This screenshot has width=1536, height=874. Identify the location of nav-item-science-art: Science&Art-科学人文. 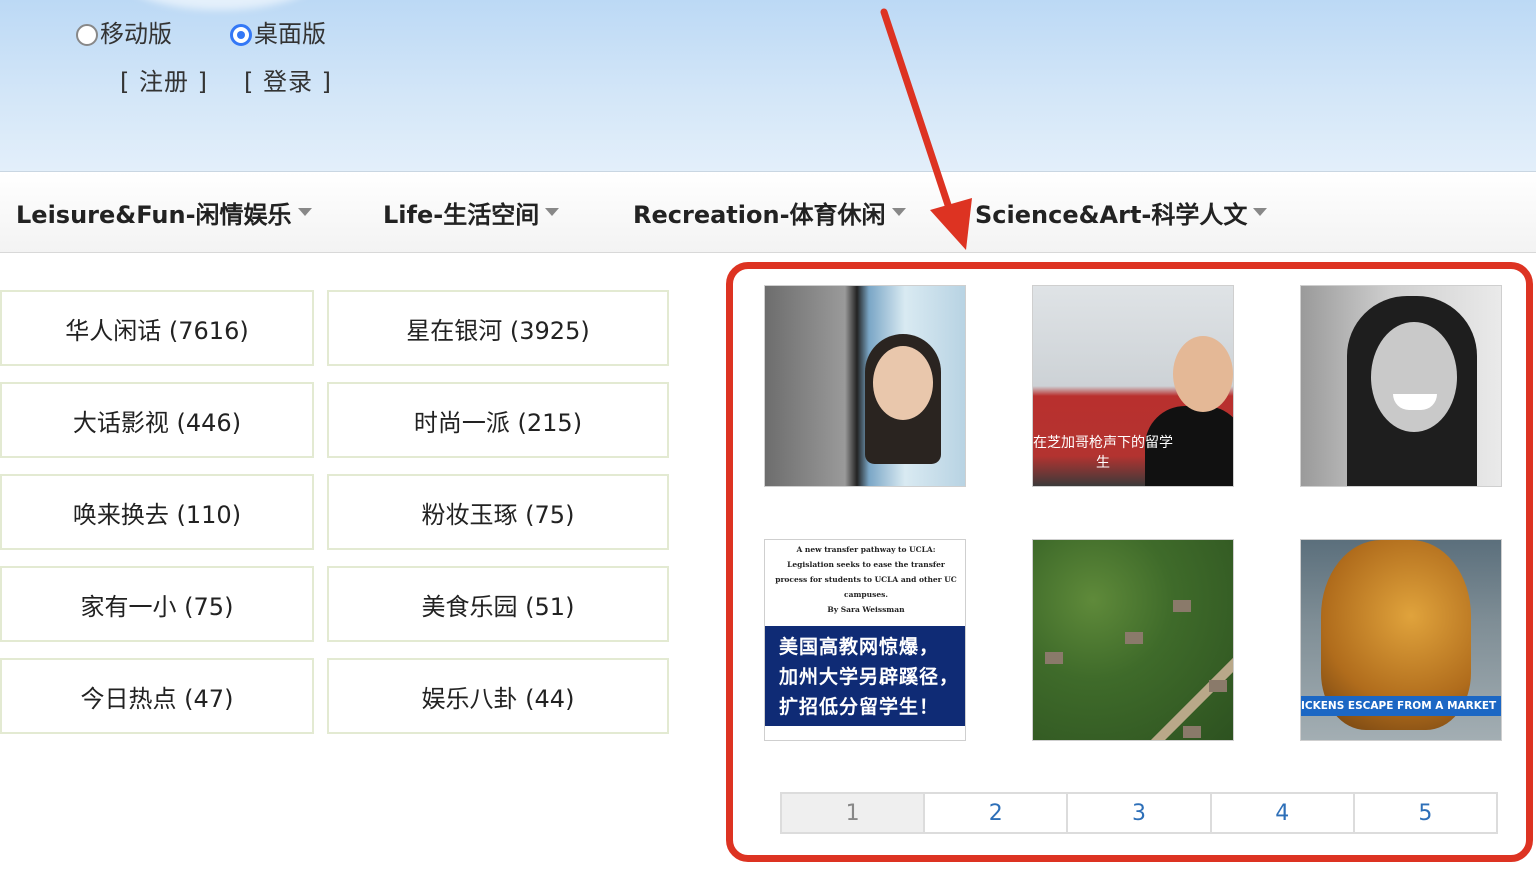
(1121, 212).